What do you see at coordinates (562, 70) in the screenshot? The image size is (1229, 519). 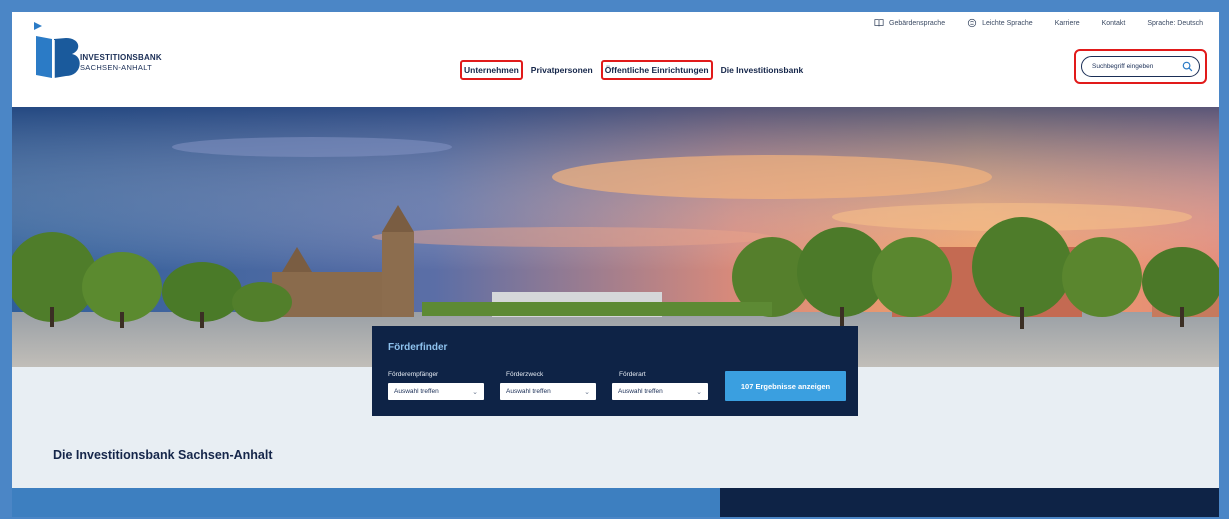 I see `nav-item-privatpersonen: Privatpersonen` at bounding box center [562, 70].